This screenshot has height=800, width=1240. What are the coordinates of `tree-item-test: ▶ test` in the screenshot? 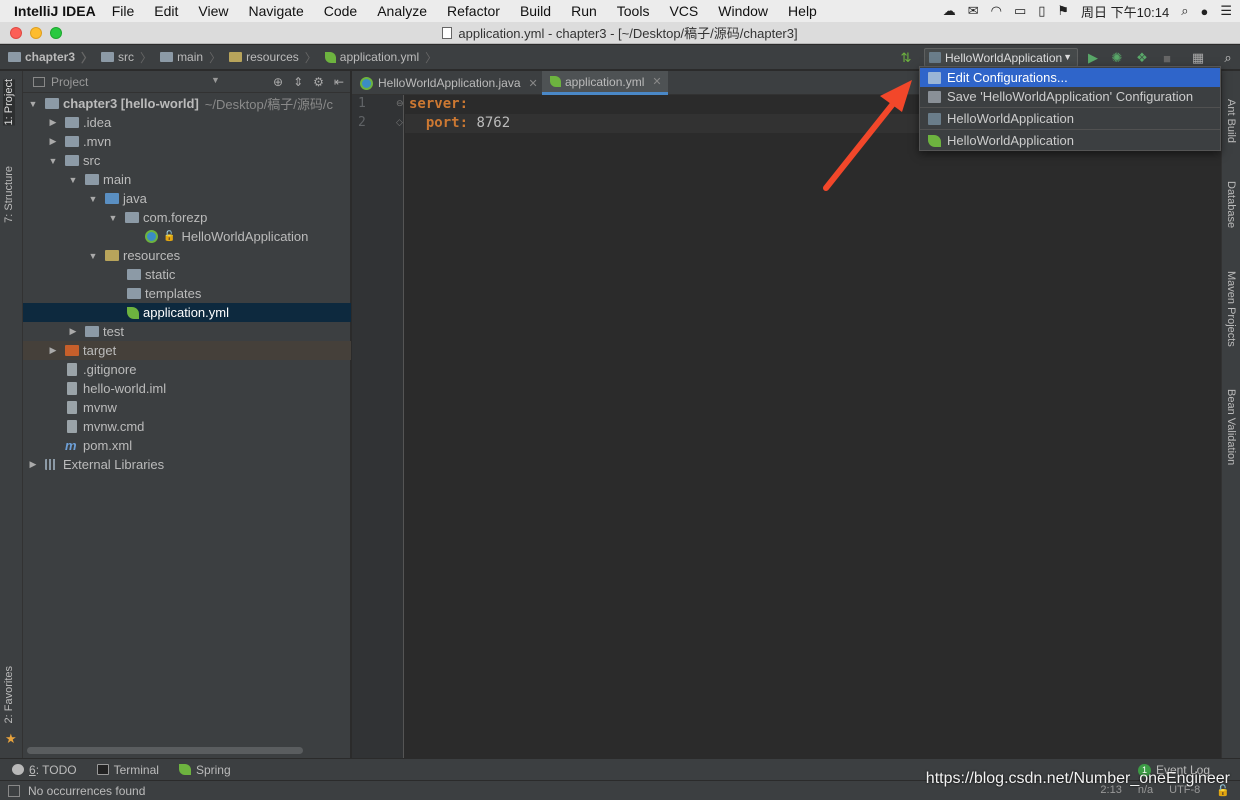 It's located at (187, 331).